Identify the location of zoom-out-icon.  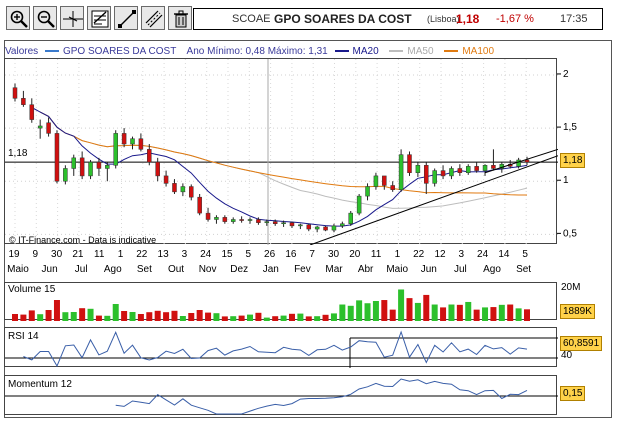
(46, 19).